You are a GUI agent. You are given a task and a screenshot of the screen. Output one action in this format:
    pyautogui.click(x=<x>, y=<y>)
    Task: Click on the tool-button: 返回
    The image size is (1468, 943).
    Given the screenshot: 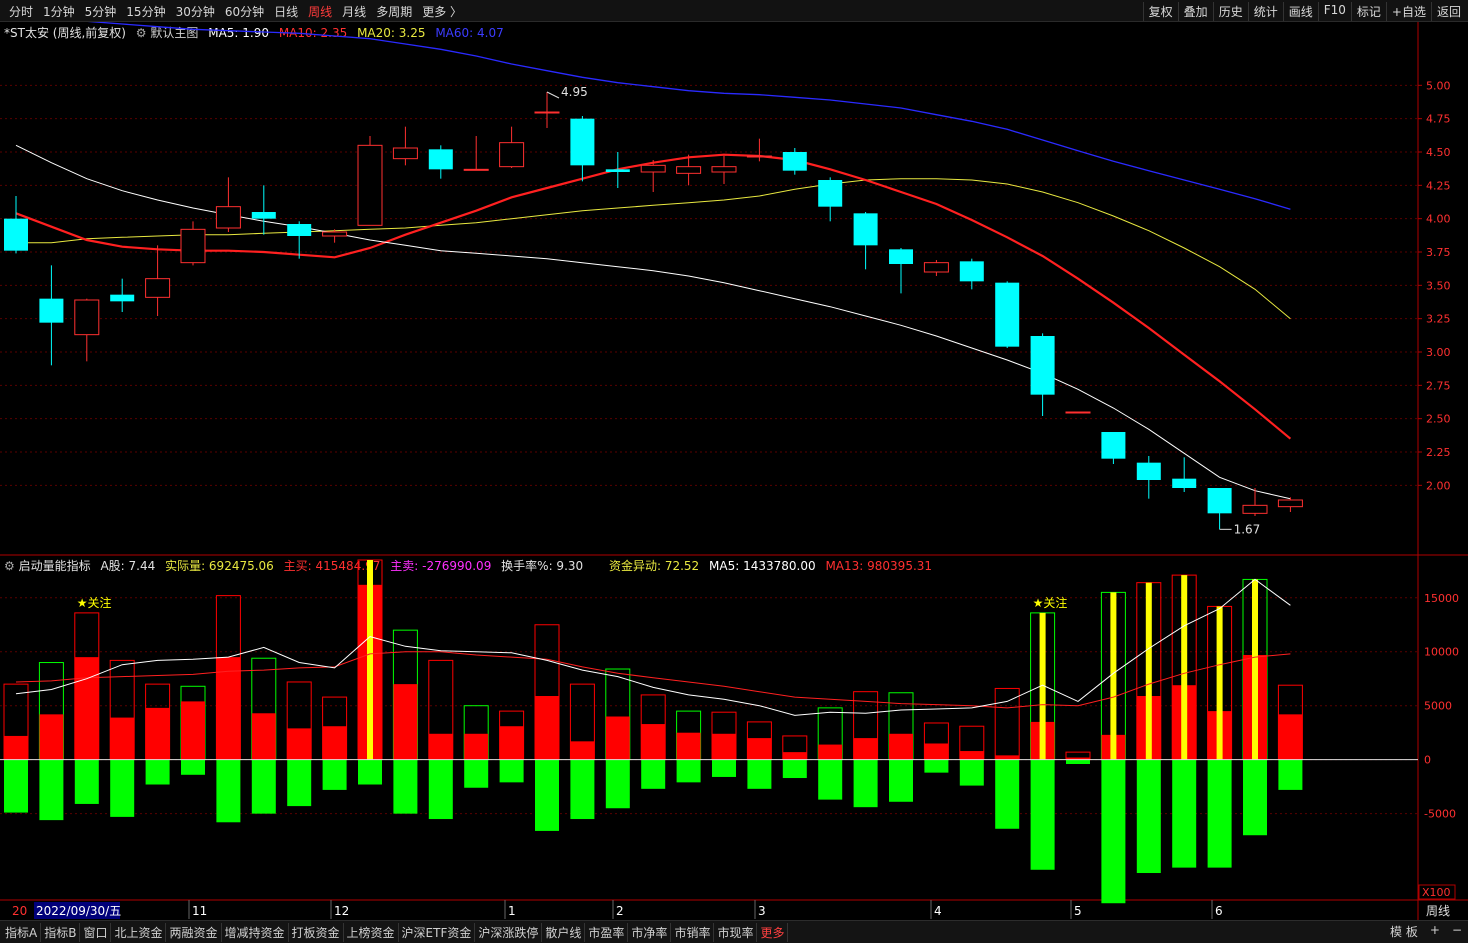 What is the action you would take?
    pyautogui.click(x=1448, y=11)
    